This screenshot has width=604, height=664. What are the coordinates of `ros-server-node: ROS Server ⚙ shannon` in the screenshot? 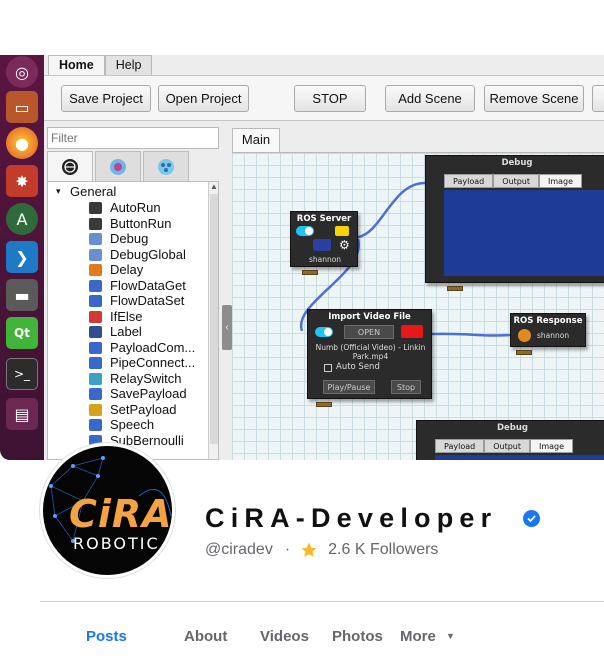 It's located at (324, 239).